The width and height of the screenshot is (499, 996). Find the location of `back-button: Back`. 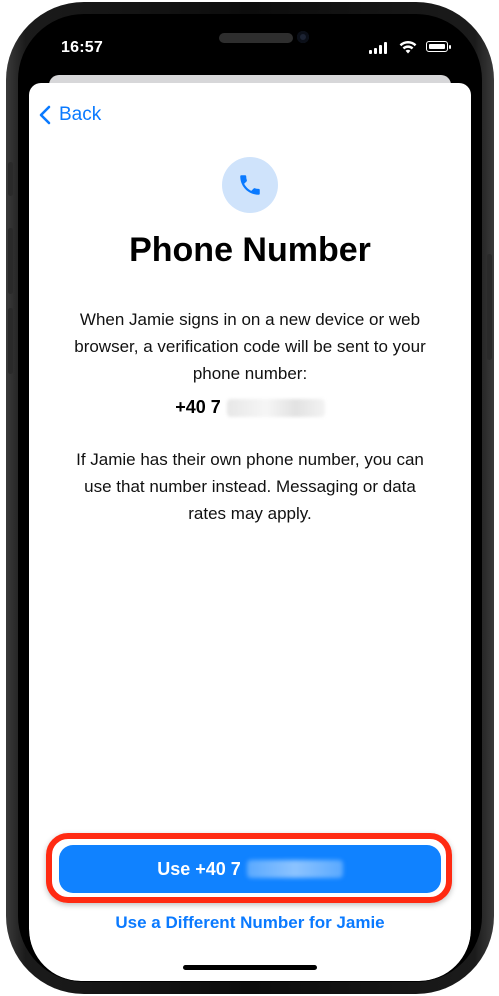

back-button: Back is located at coordinates (70, 115).